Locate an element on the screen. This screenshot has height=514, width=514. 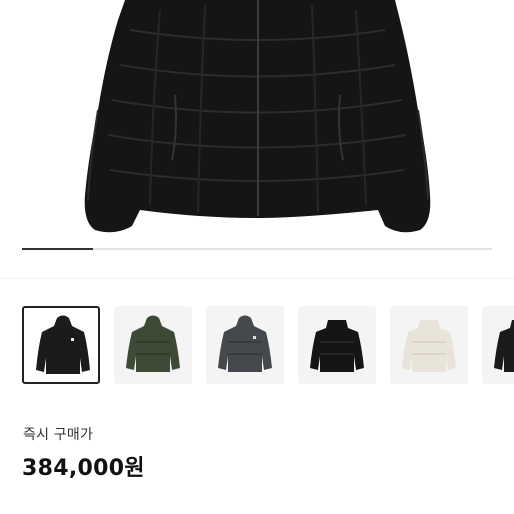
section-divider is located at coordinates (257, 278).